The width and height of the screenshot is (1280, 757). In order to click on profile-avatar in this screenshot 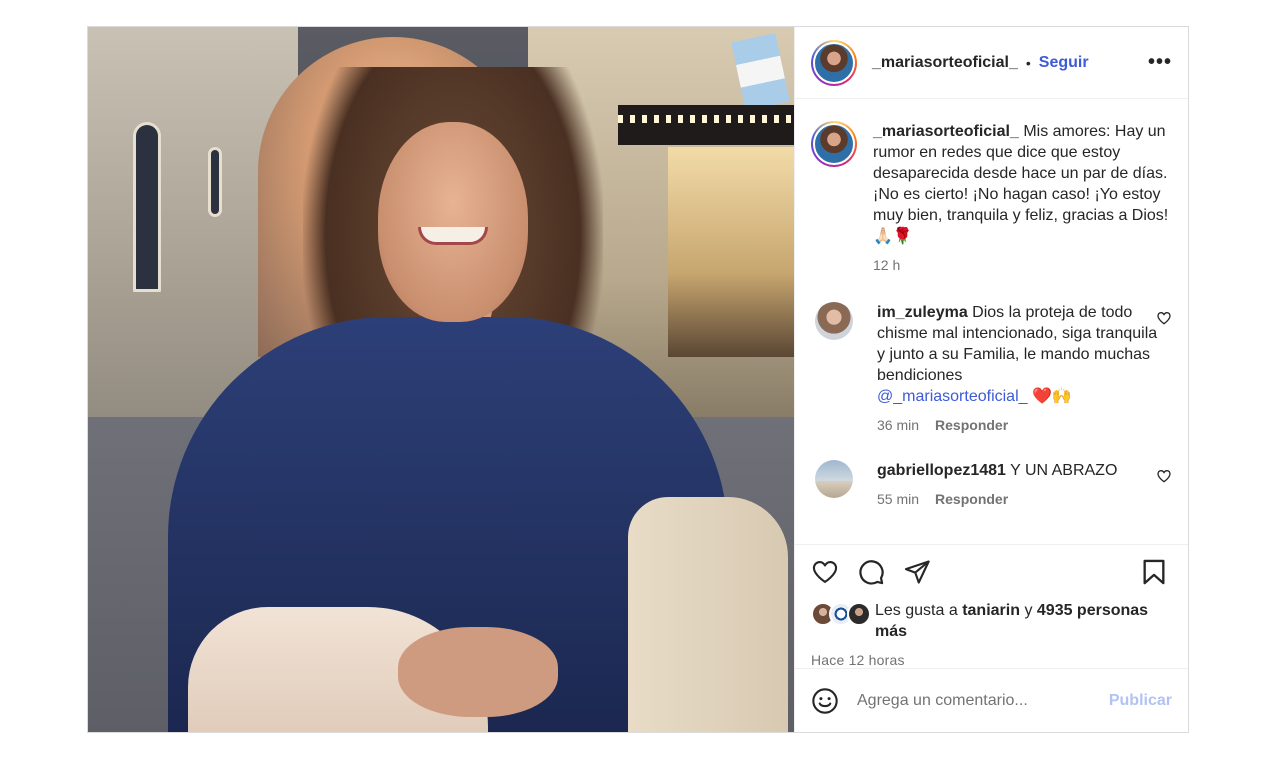, I will do `click(834, 62)`.